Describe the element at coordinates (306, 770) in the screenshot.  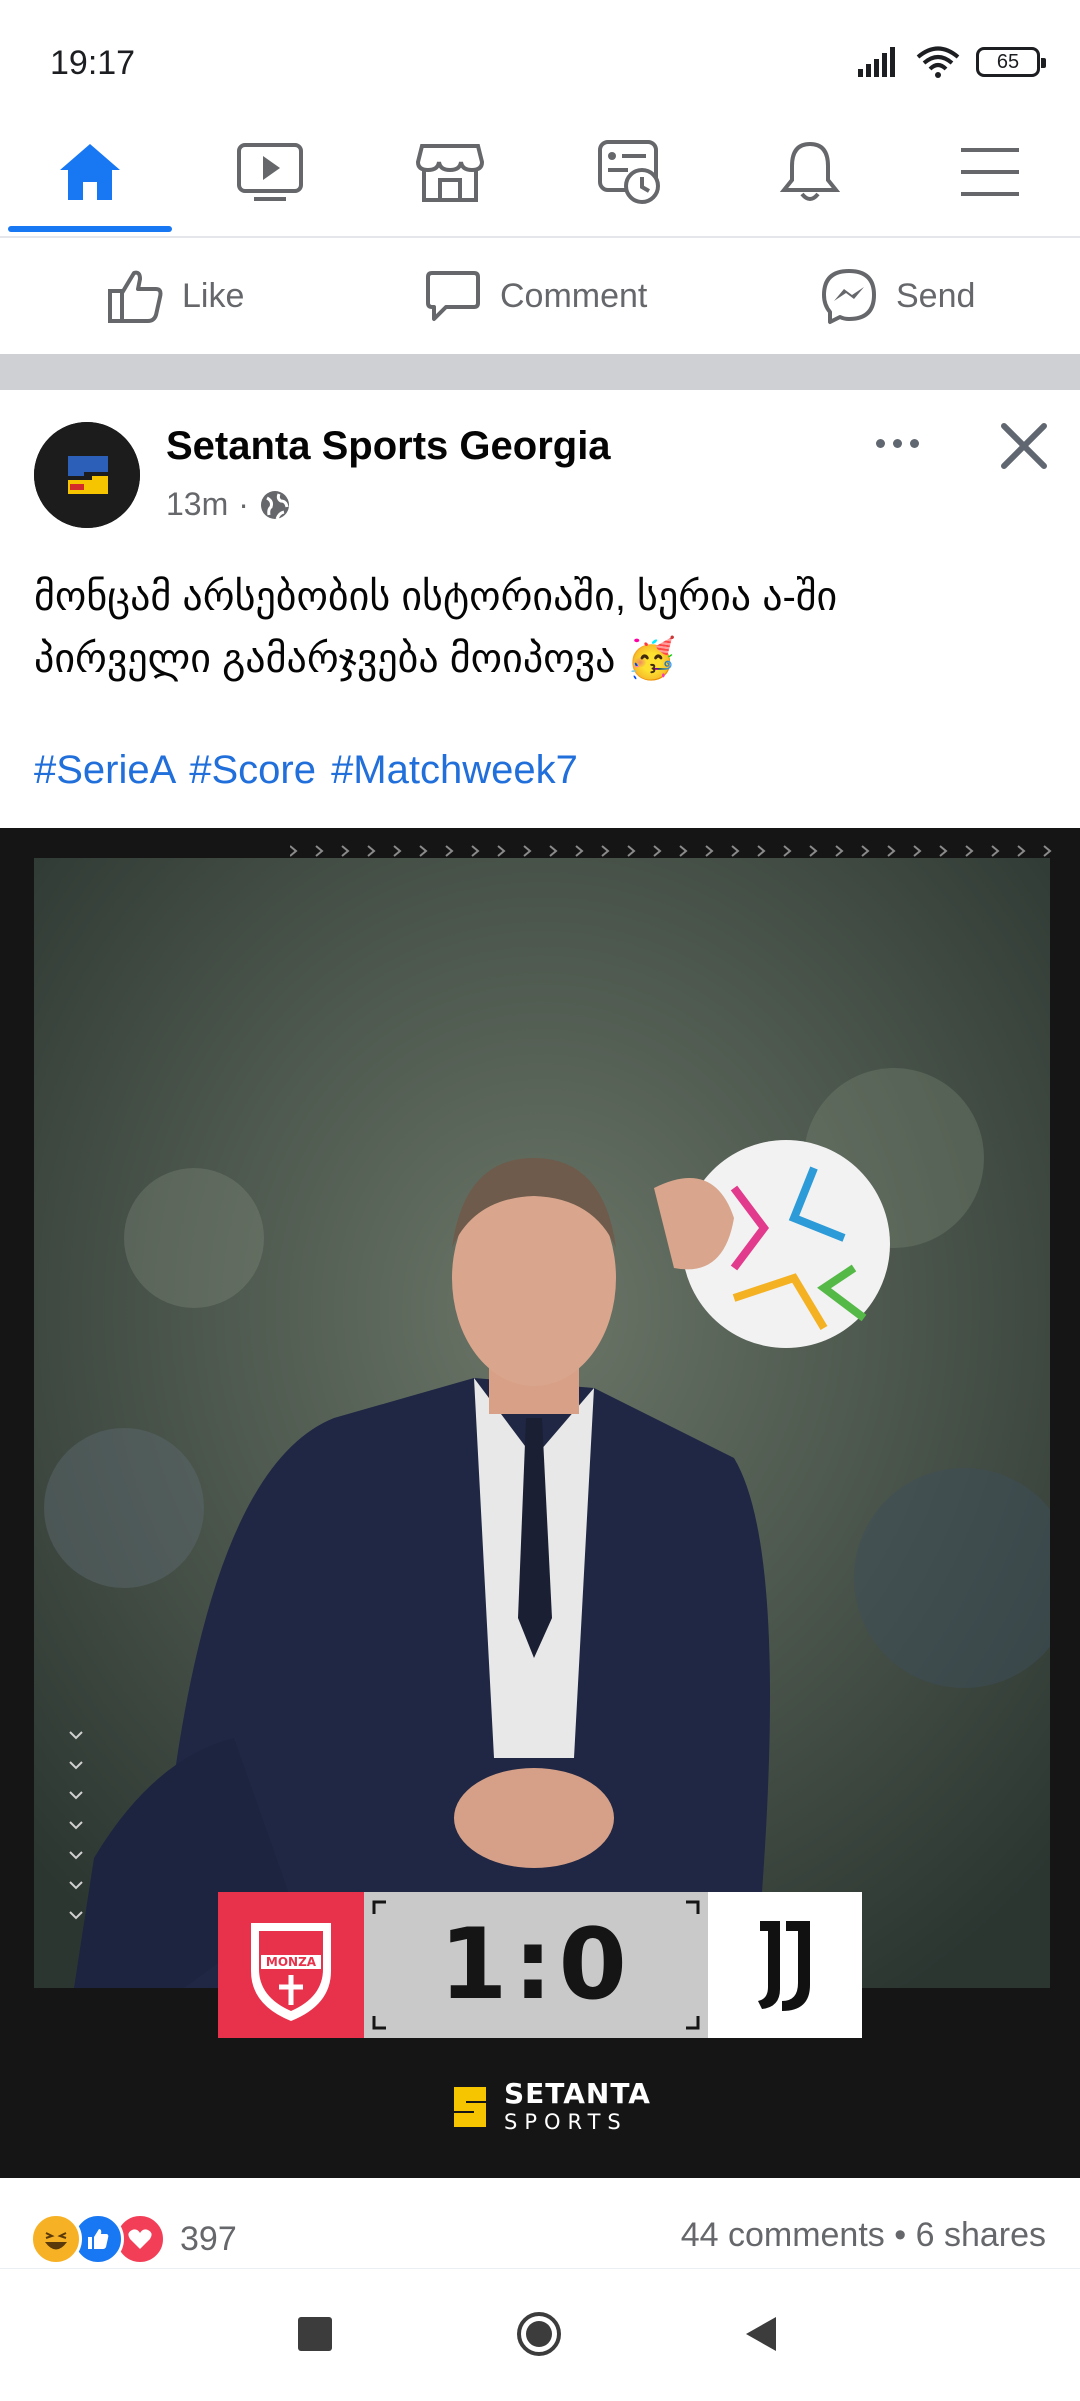
I see `post-hashtags: #SerieA #Score #Matchweek7` at that location.